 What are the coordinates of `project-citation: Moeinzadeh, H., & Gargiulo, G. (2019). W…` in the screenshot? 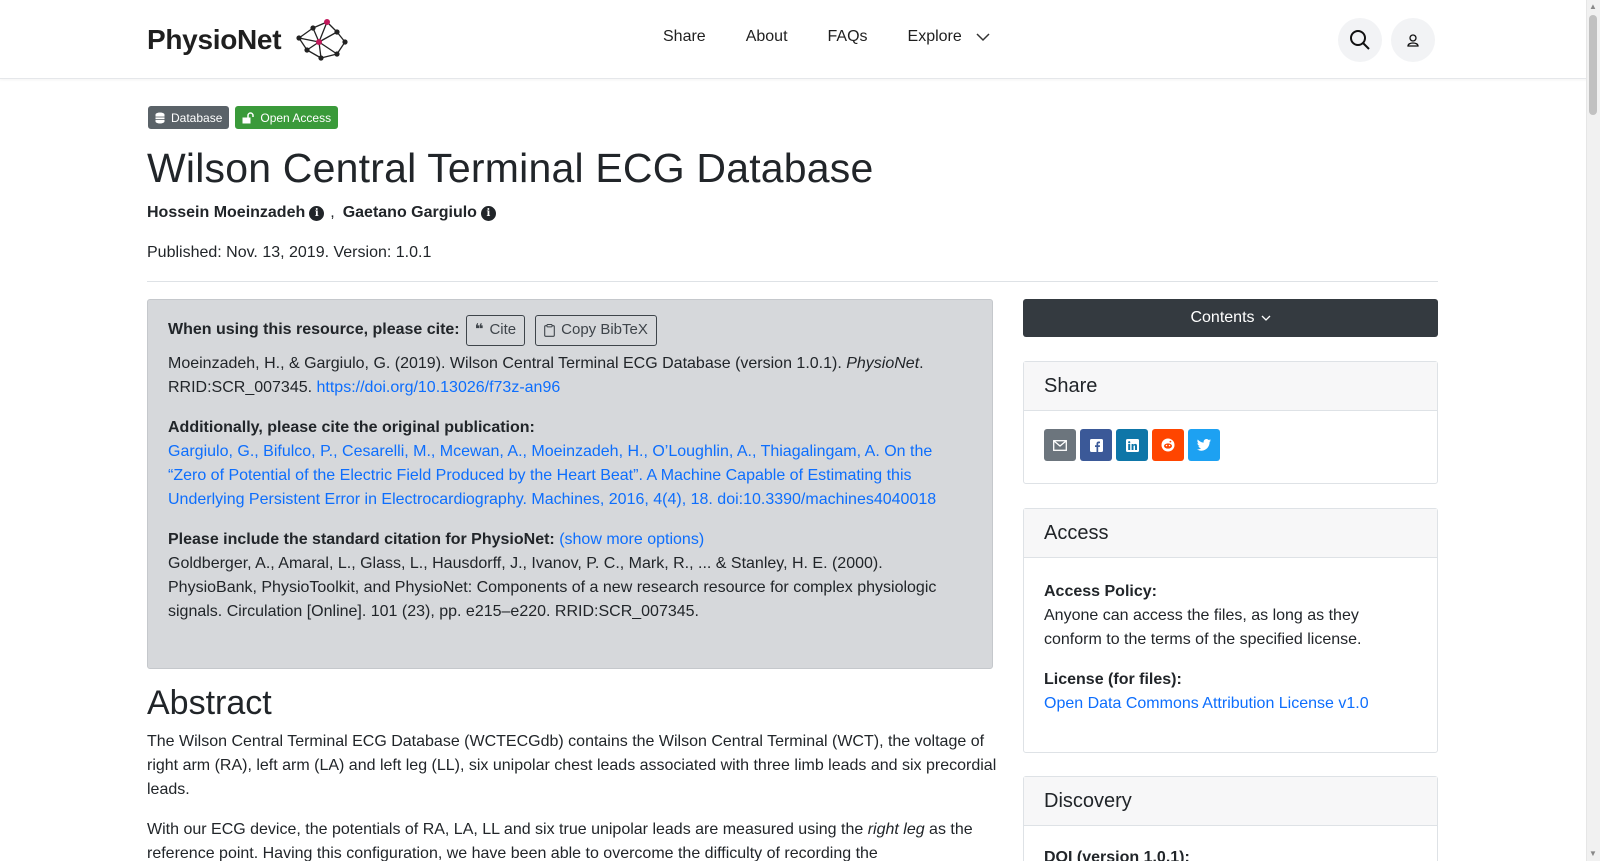 It's located at (570, 376).